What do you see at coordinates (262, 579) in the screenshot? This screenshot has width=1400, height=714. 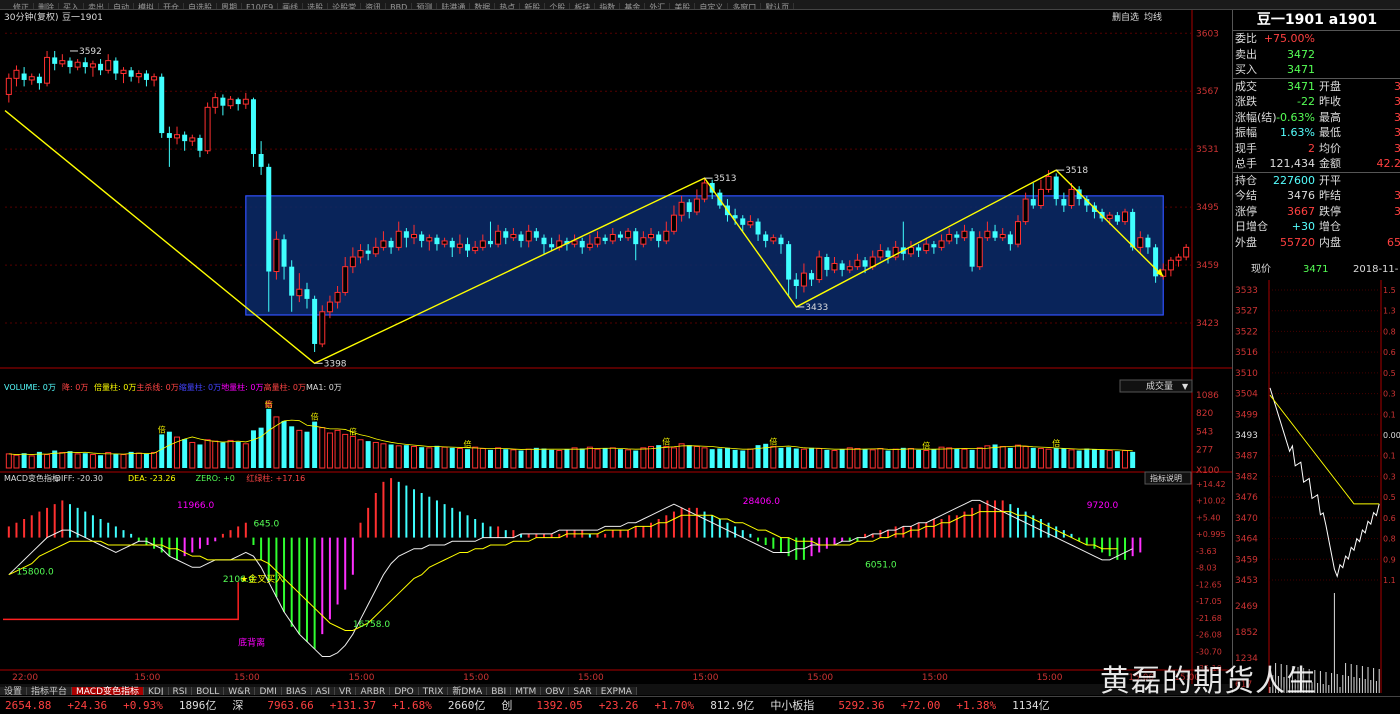 I see `golden-cross-signal: ★金叉买入` at bounding box center [262, 579].